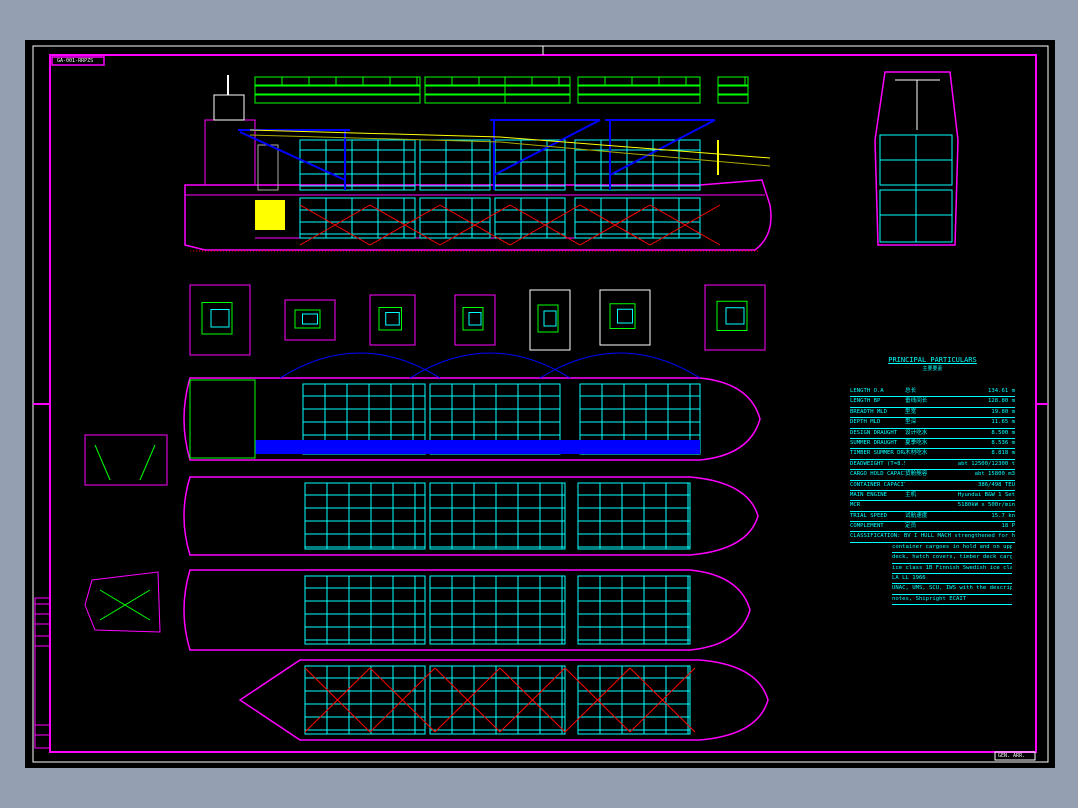 The height and width of the screenshot is (808, 1078). I want to click on row-value: abt 12500/12300 t, so click(986, 463).